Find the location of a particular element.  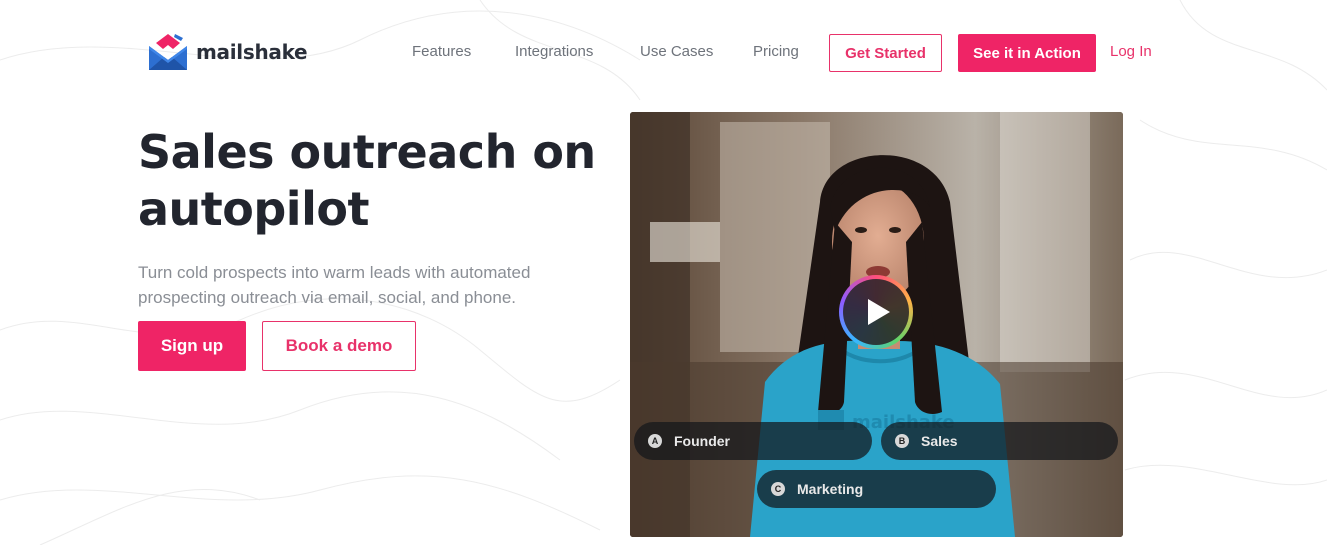

nav-link-integrations: Integrations is located at coordinates (554, 51).